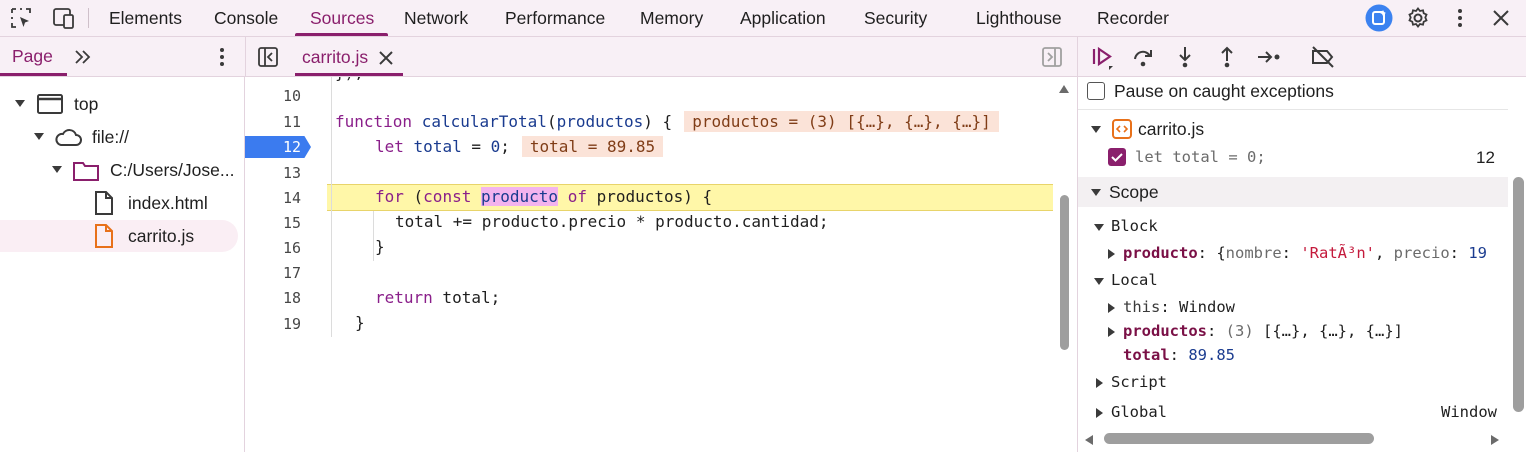 The image size is (1526, 452). Describe the element at coordinates (119, 203) in the screenshot. I see `tree-item-index-html: index.html` at that location.